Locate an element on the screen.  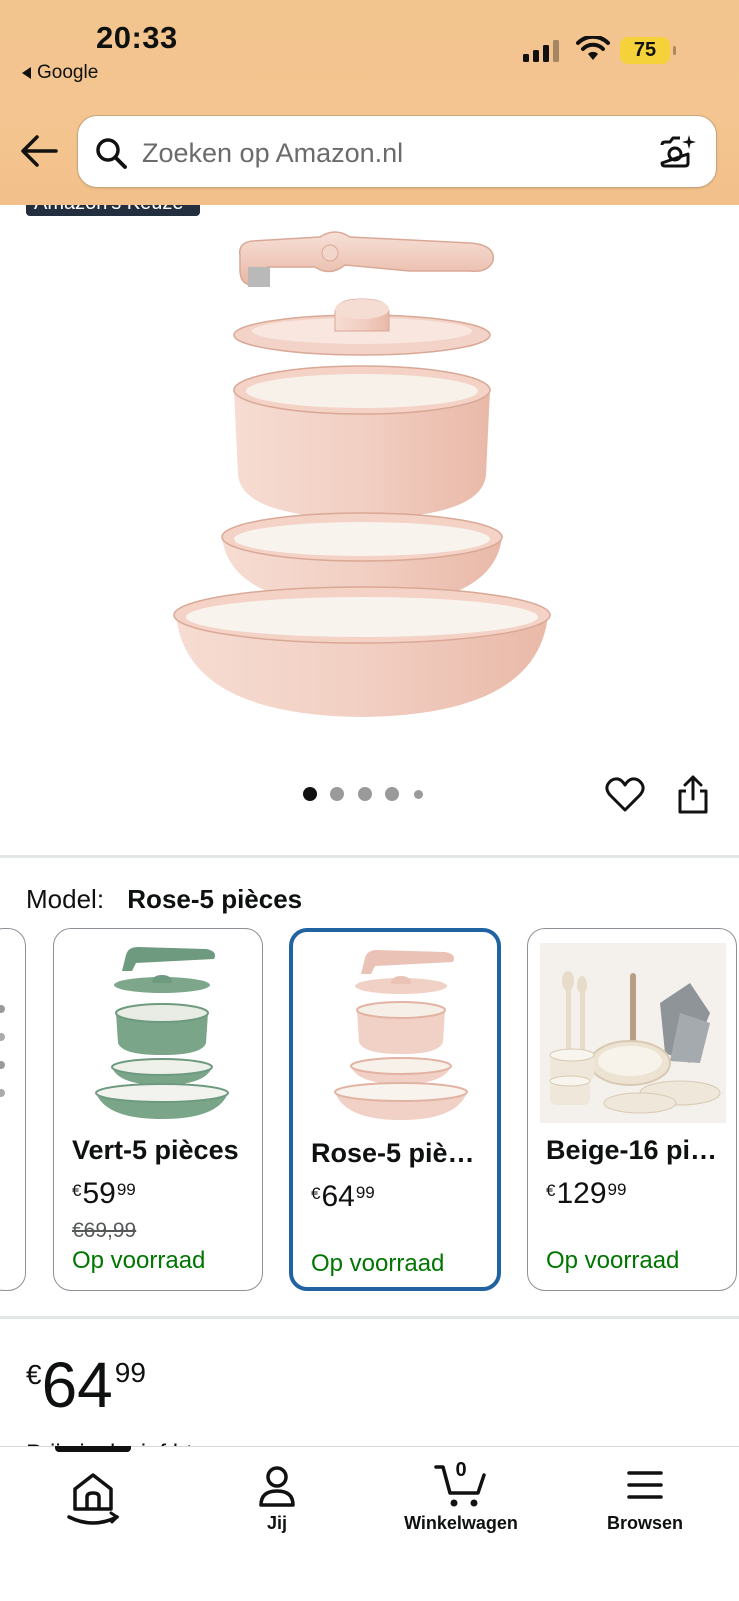
image-pager is located at coordinates (368, 797).